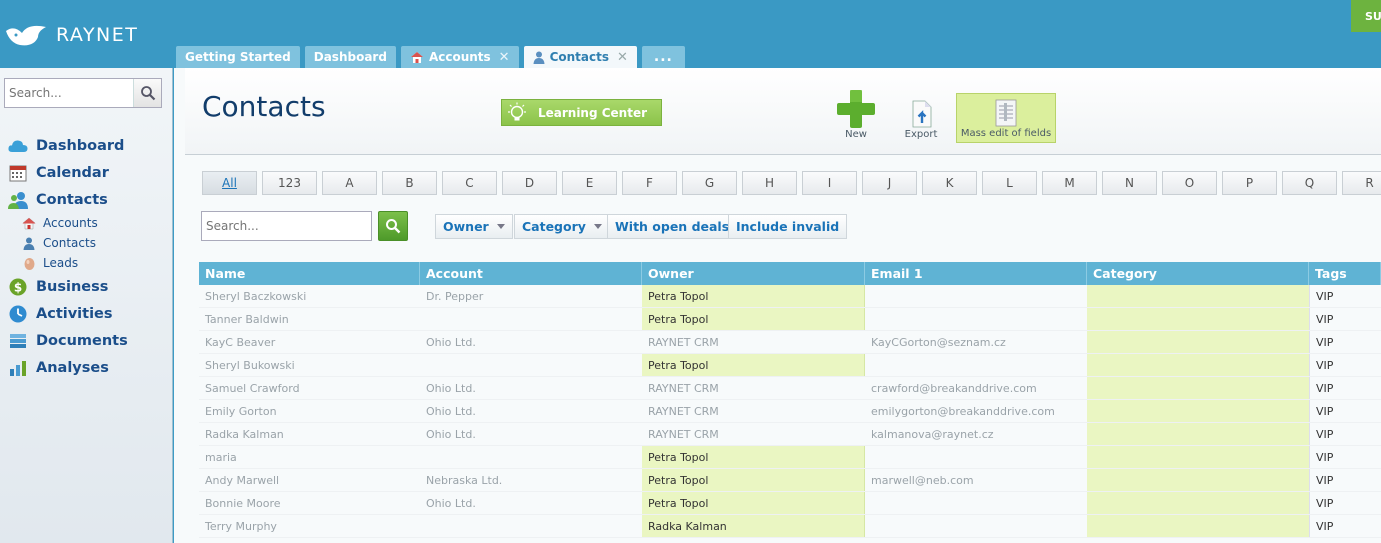 Image resolution: width=1381 pixels, height=543 pixels. I want to click on letter-b: B, so click(409, 183).